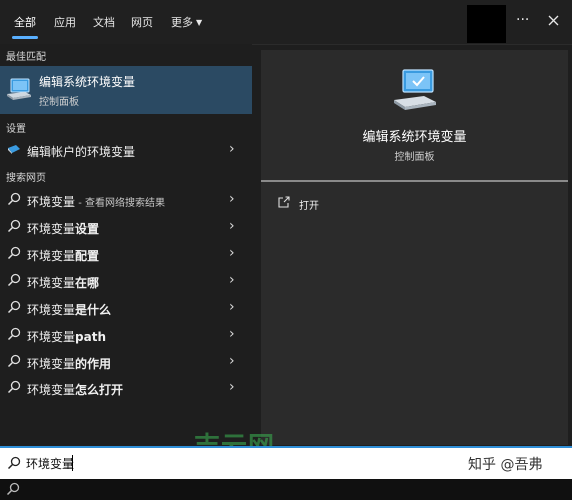 This screenshot has width=572, height=500. What do you see at coordinates (120, 203) in the screenshot?
I see `query-hint: - 查看网络搜索结果` at bounding box center [120, 203].